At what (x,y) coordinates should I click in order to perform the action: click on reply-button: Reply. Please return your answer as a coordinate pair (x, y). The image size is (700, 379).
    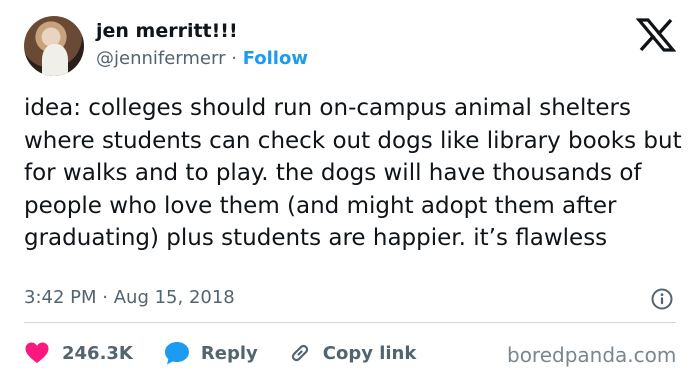
    Looking at the image, I should click on (210, 353).